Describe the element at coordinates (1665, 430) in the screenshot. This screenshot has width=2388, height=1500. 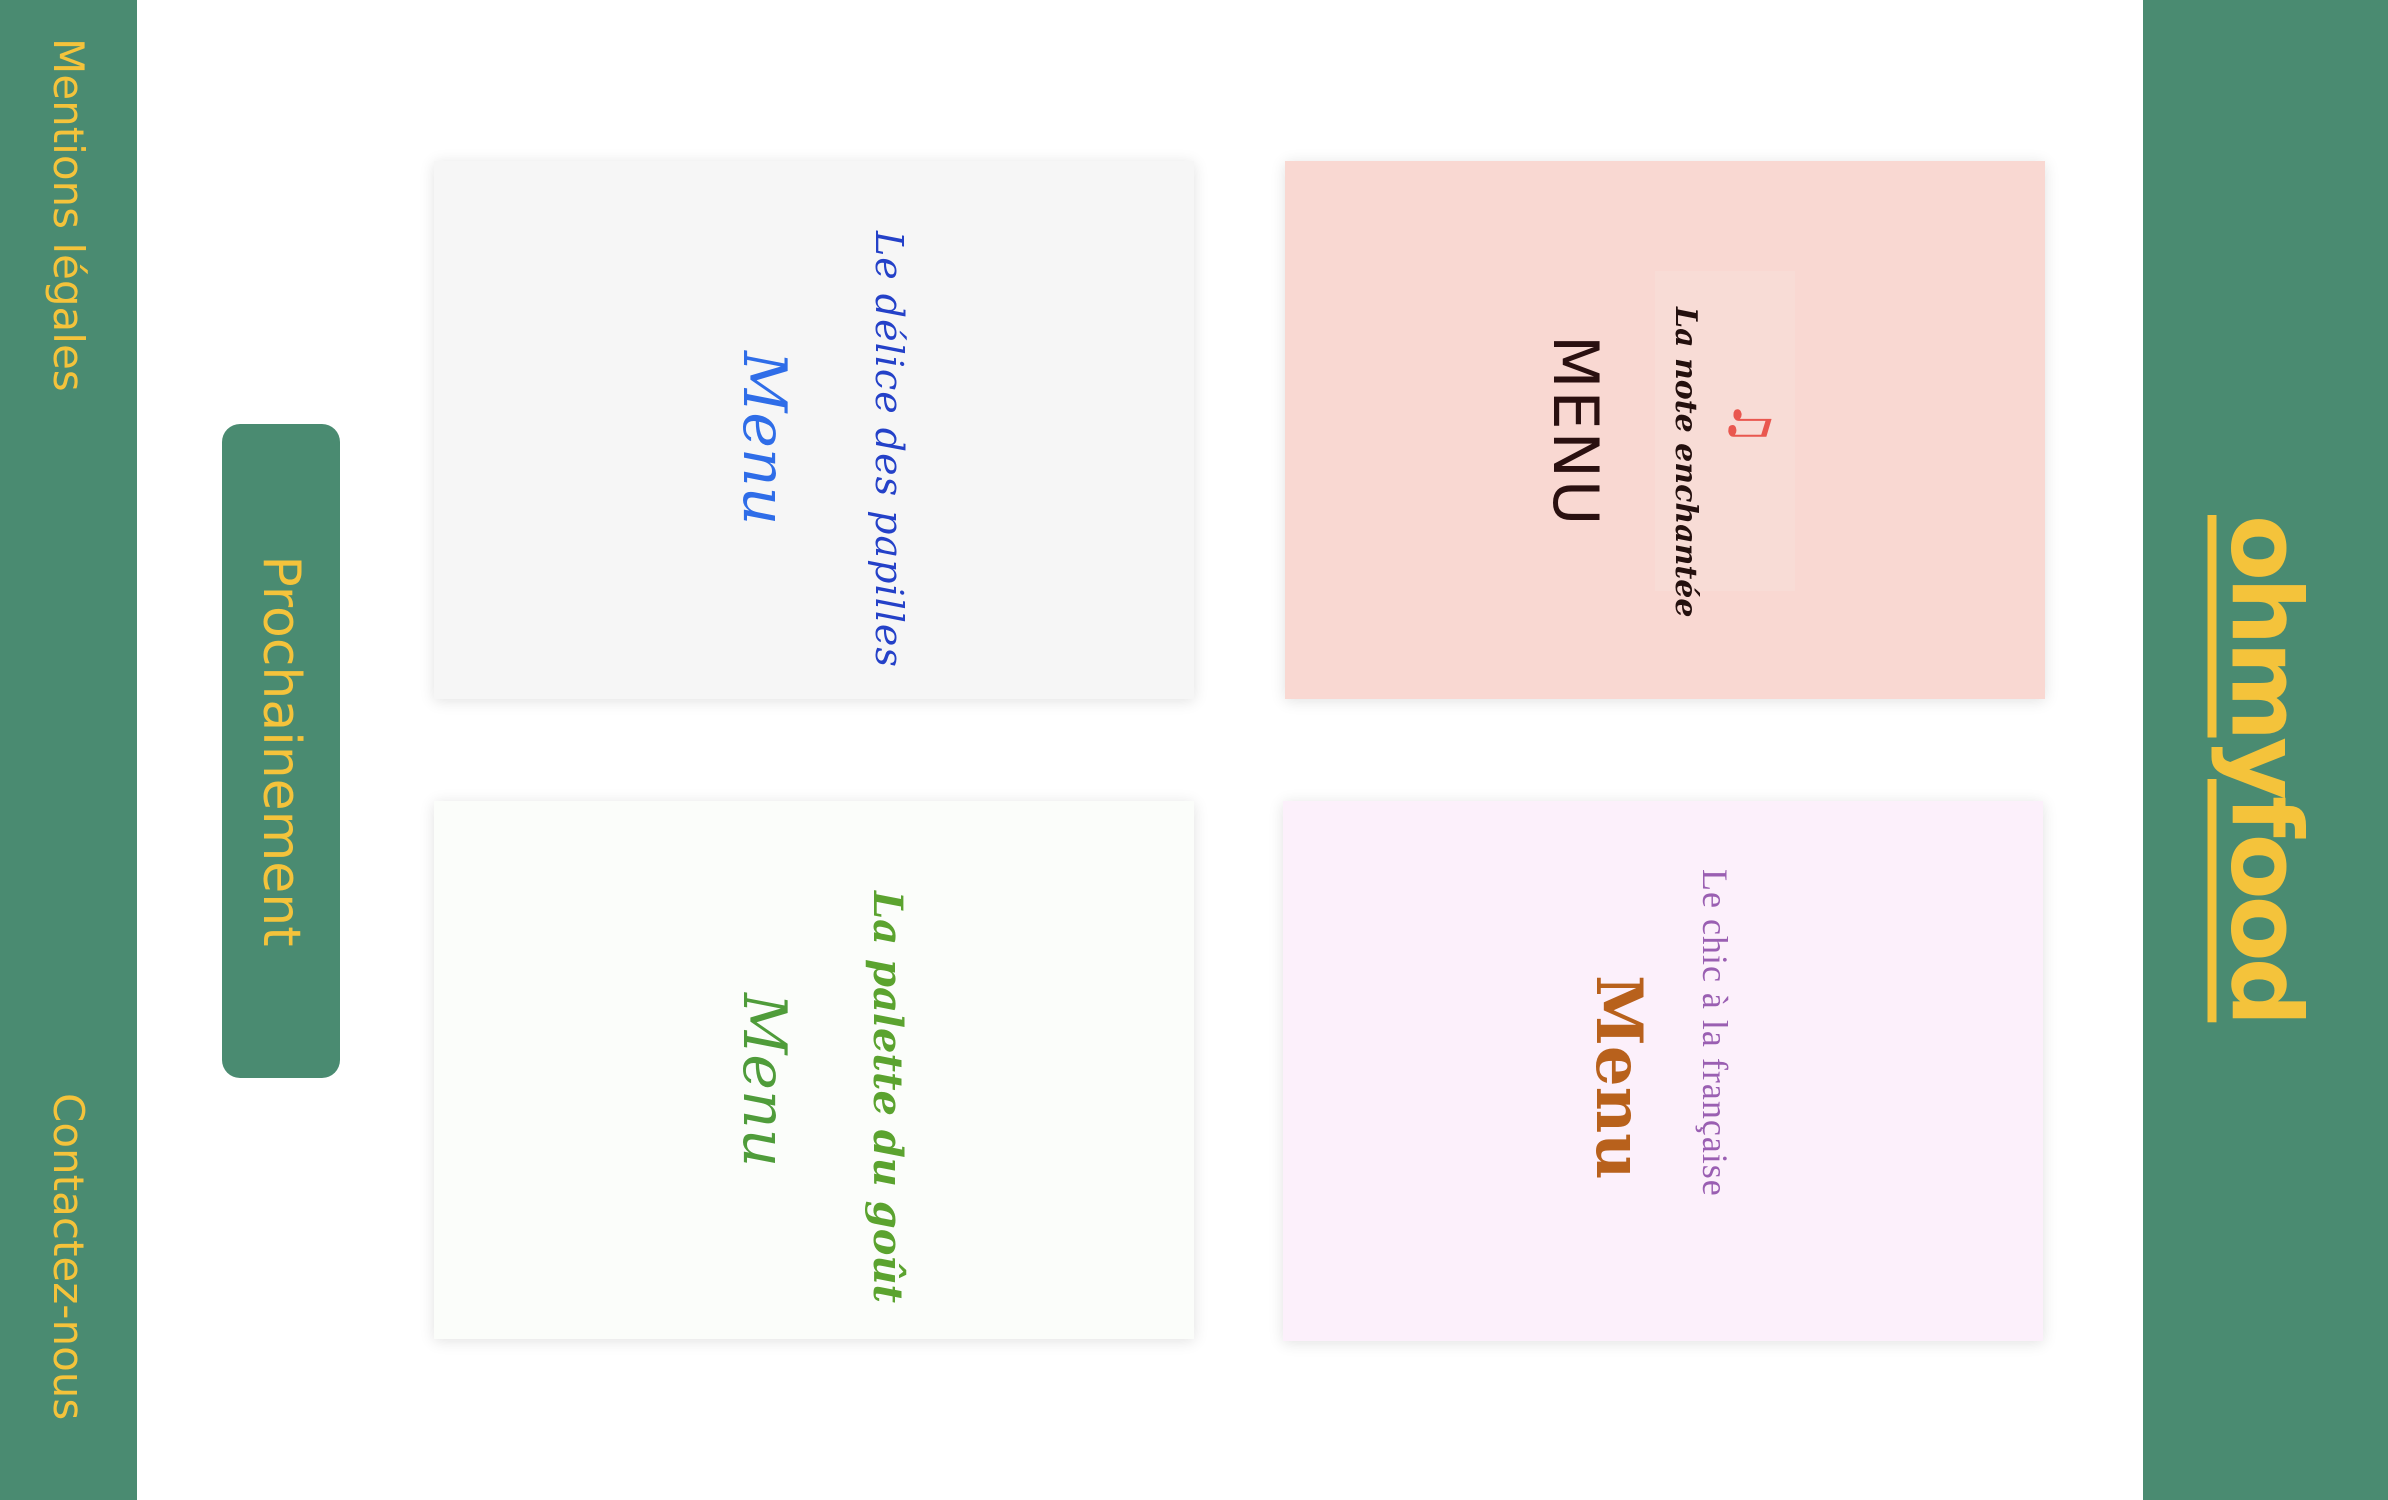
I see `menu-card-note-enchantee: La note enchantée ♫ MENU` at that location.